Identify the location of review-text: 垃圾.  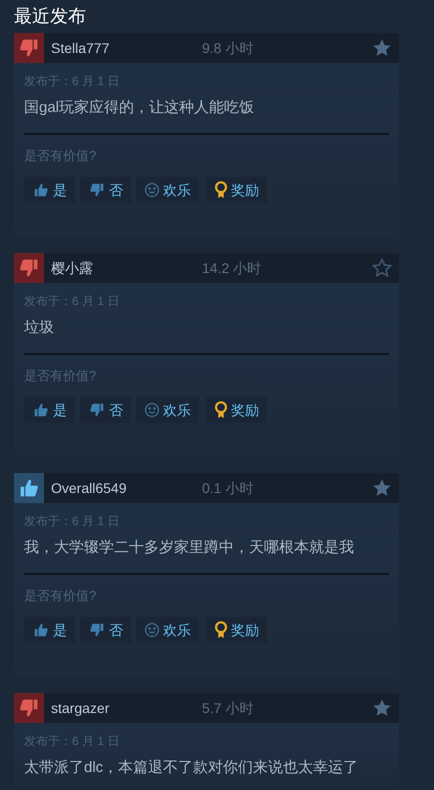
(39, 328).